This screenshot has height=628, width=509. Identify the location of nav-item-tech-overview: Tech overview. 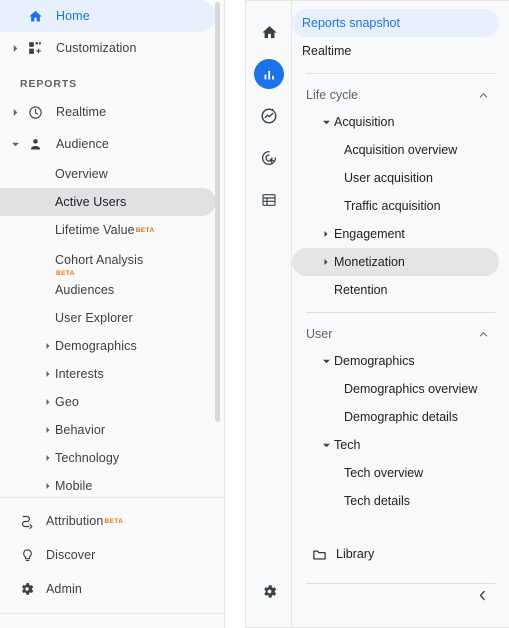
(395, 473).